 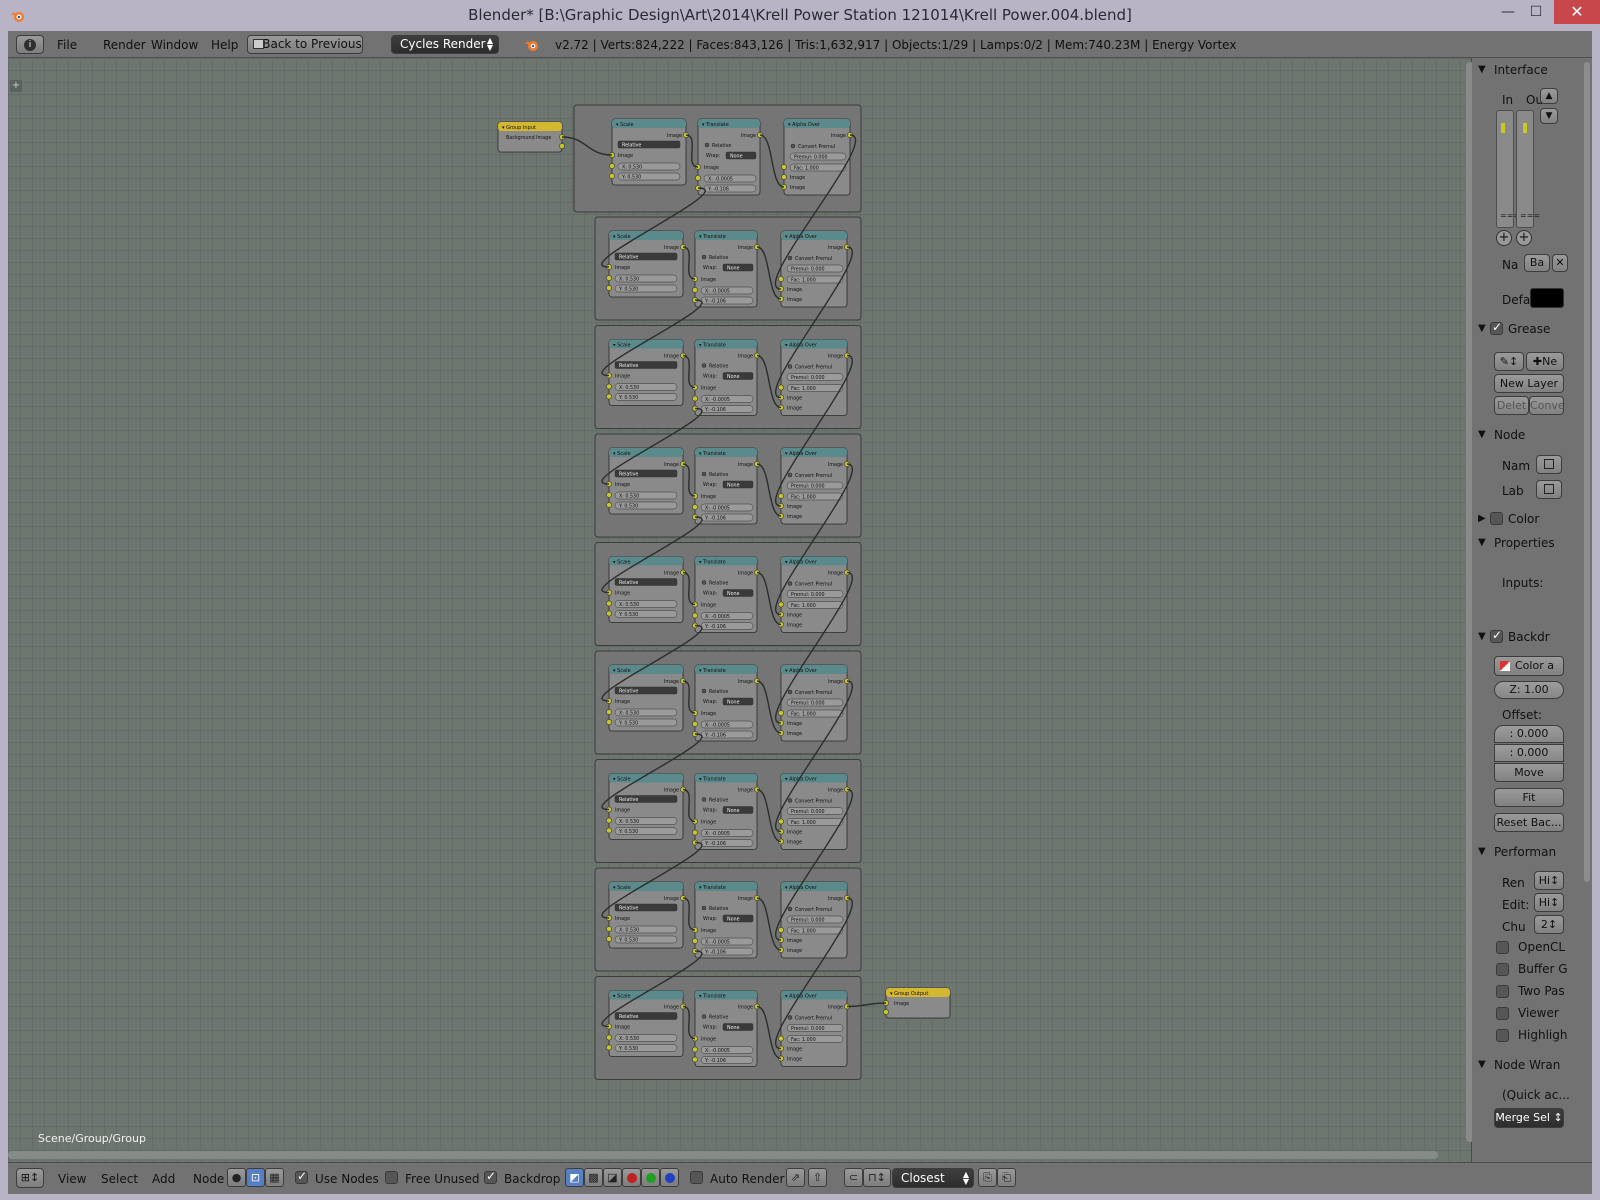 I want to click on menu-select: Select, so click(x=119, y=1179).